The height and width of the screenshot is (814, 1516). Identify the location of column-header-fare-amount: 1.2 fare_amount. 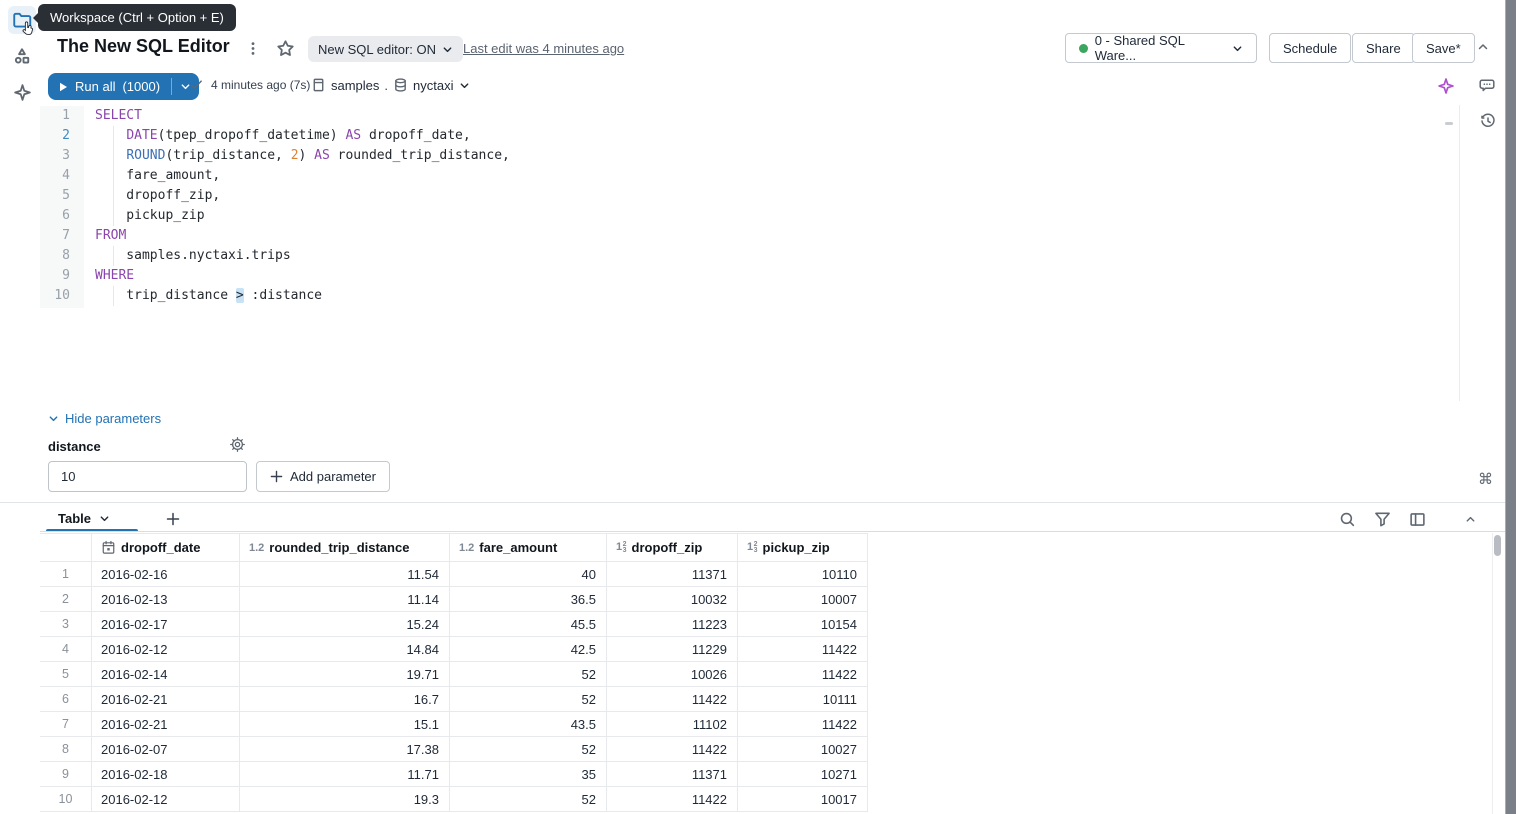
(528, 547).